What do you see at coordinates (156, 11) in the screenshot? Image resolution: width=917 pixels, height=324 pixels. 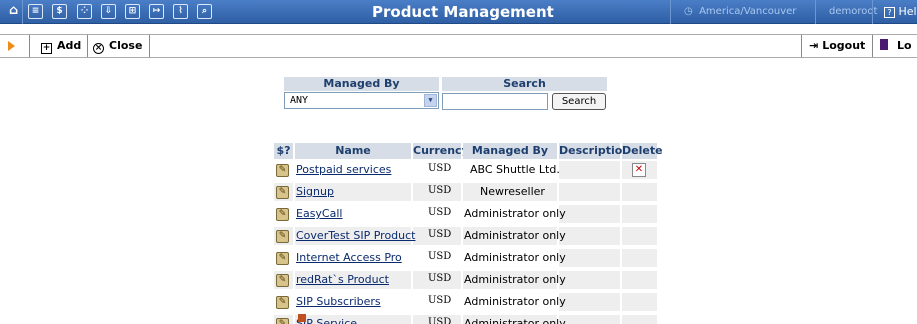 I see `forward-icon: ↦` at bounding box center [156, 11].